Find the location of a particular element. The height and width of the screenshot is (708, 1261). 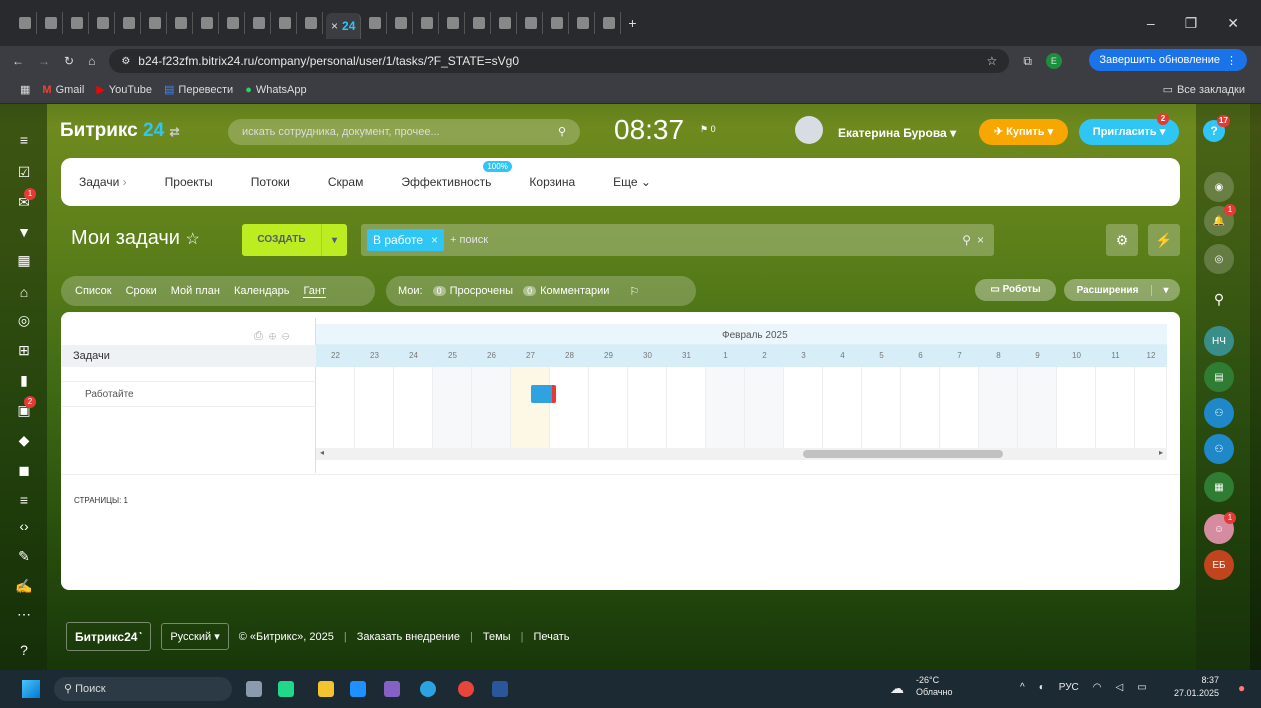

notifications-icon: 🔔 1 is located at coordinates (1220, 220).